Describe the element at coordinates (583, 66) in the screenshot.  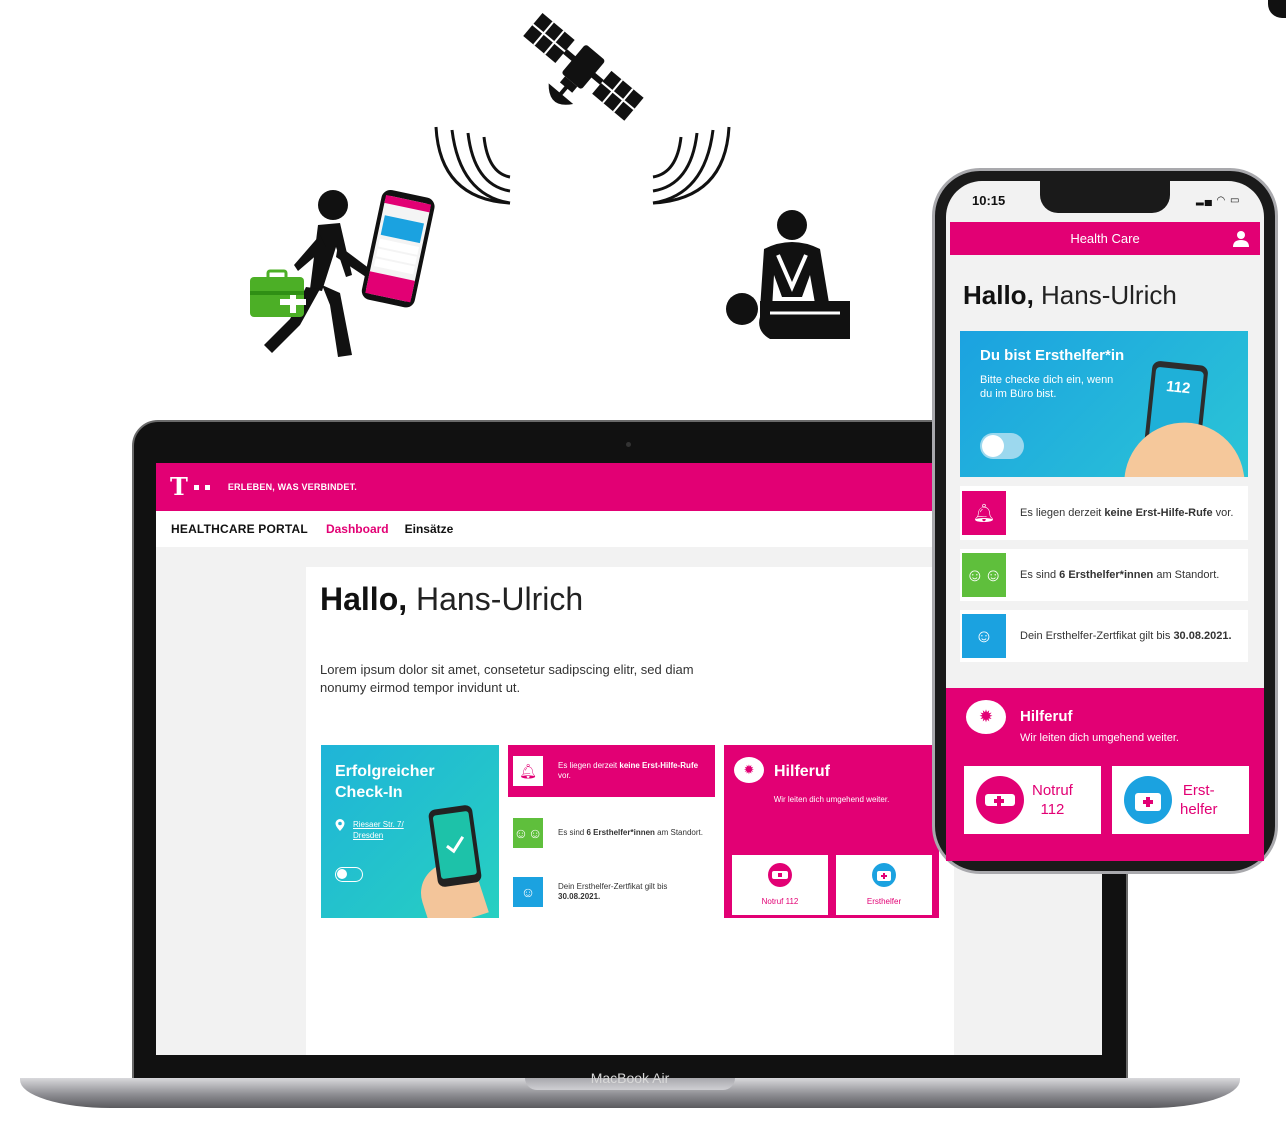
I see `satellite-icon` at that location.